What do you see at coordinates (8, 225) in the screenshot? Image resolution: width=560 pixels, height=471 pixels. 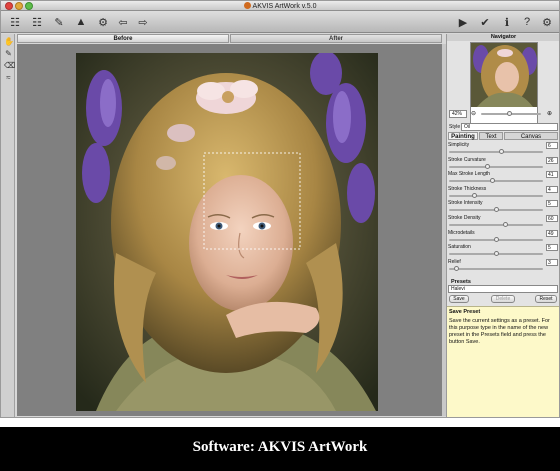 I see `tool-palette: ✋ ✎ ⌫ ≈` at bounding box center [8, 225].